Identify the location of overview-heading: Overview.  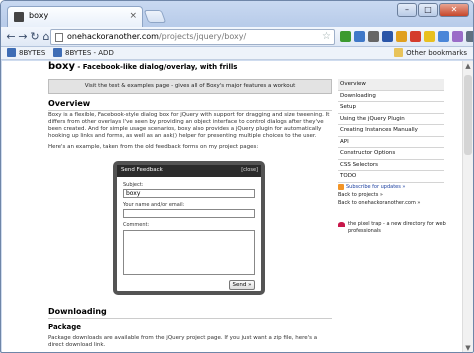
(190, 105).